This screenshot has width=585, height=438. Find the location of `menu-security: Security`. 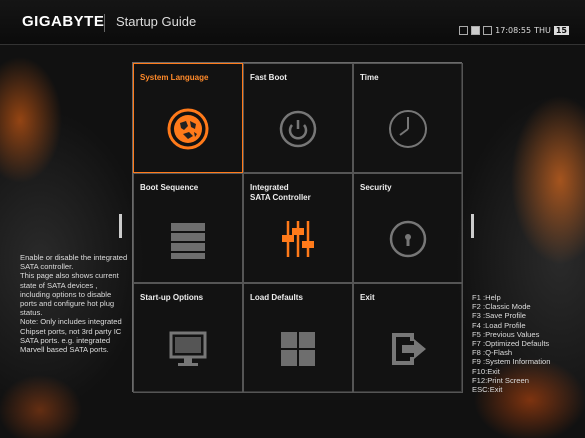

menu-security: Security is located at coordinates (408, 228).